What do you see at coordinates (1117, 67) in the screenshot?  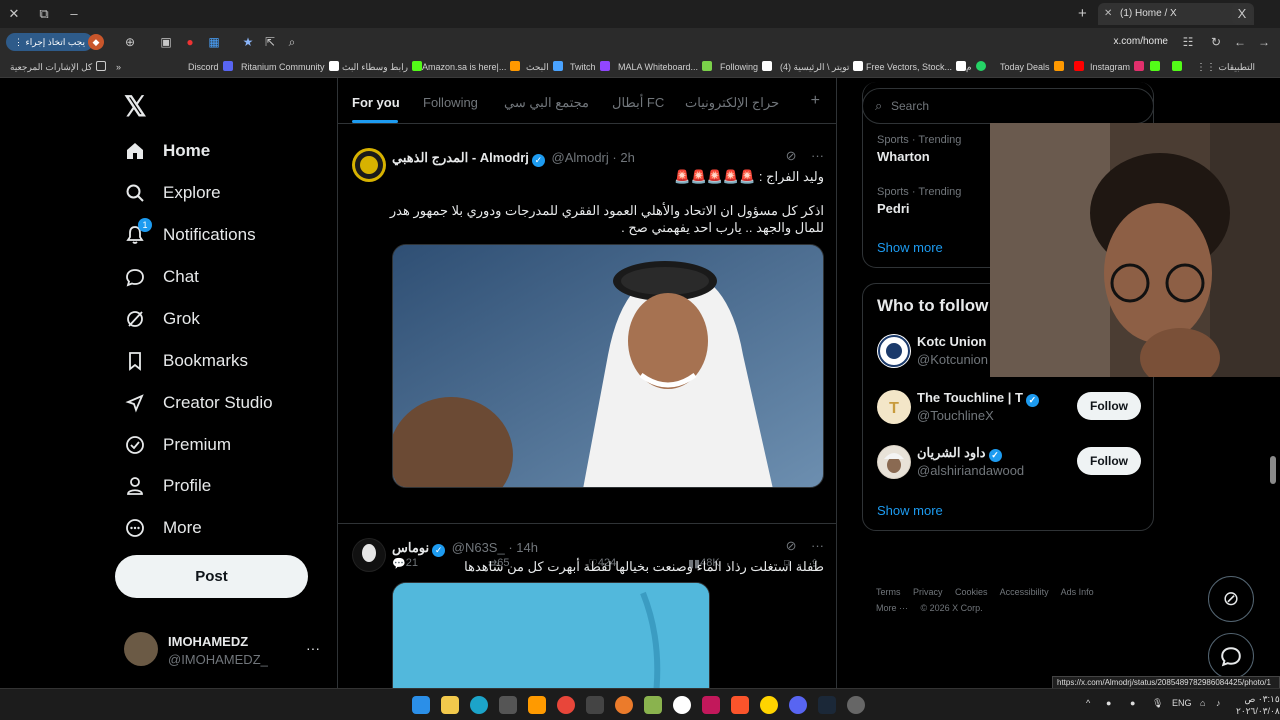 I see `bookmark-instagram: Instagram` at bounding box center [1117, 67].